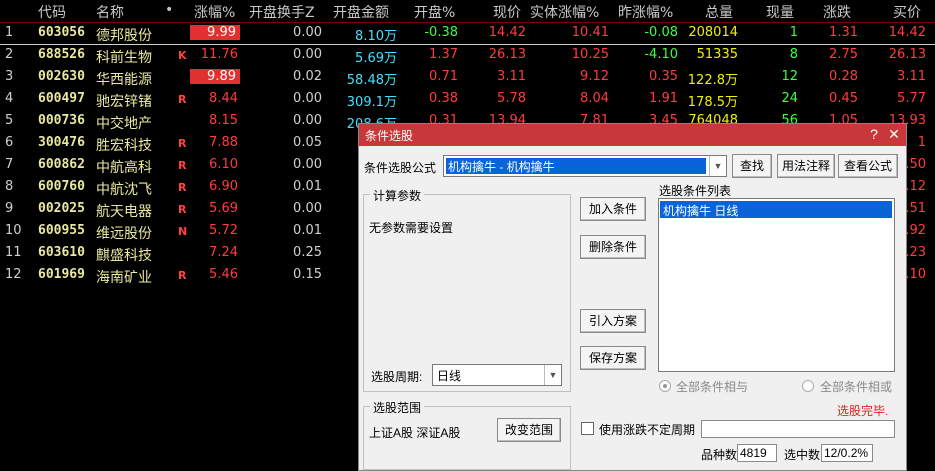 This screenshot has width=935, height=471. I want to click on cell-open-pct: 0.38, so click(443, 98).